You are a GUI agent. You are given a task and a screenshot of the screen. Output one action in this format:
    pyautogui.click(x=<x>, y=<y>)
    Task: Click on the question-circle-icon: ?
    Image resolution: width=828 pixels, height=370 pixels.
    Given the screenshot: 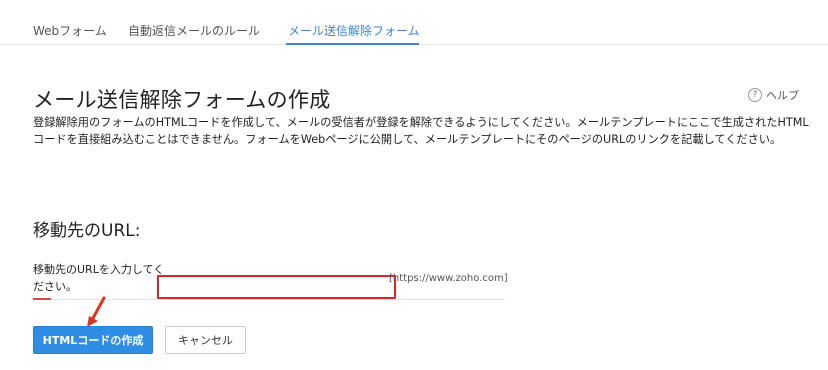 What is the action you would take?
    pyautogui.click(x=755, y=95)
    